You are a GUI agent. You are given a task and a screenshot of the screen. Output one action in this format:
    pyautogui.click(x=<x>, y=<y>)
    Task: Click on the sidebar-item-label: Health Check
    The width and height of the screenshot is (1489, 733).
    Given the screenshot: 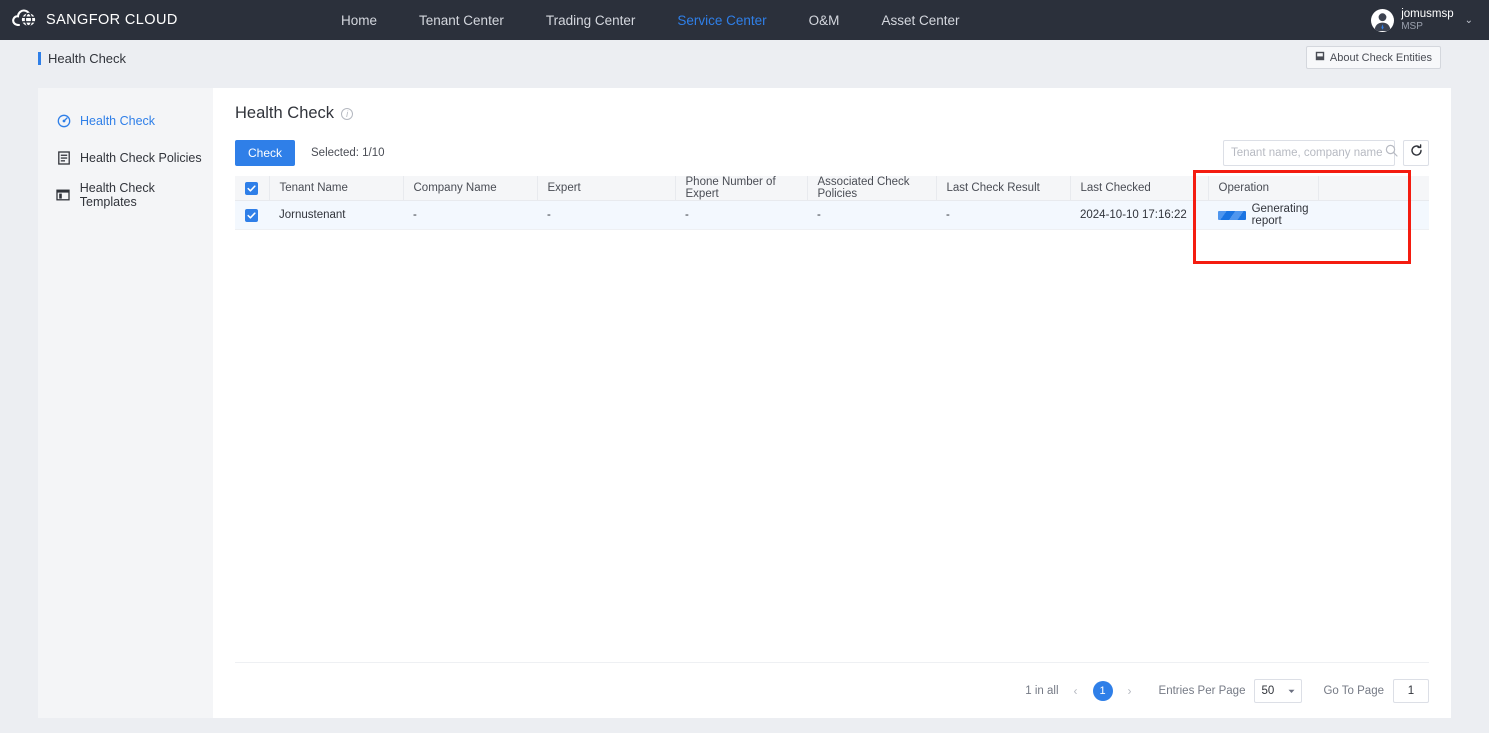 What is the action you would take?
    pyautogui.click(x=118, y=120)
    